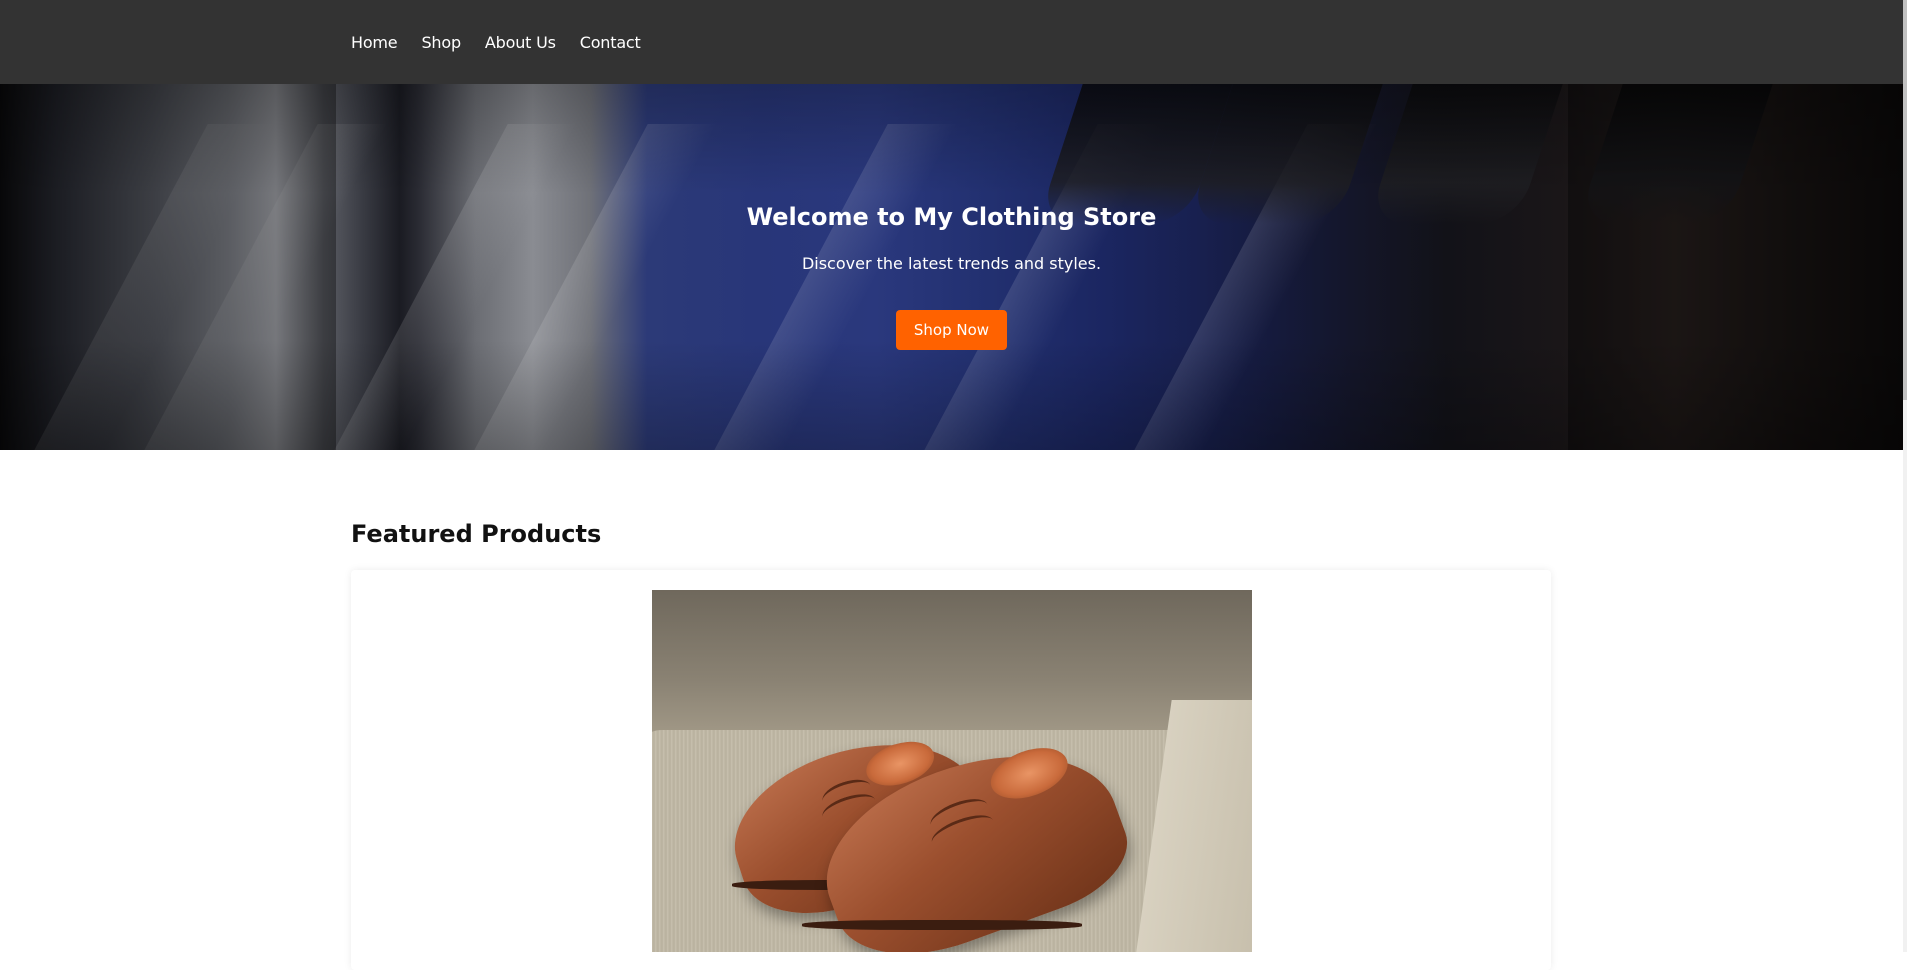 The image size is (1907, 970). I want to click on nav-link-home: Home, so click(374, 42).